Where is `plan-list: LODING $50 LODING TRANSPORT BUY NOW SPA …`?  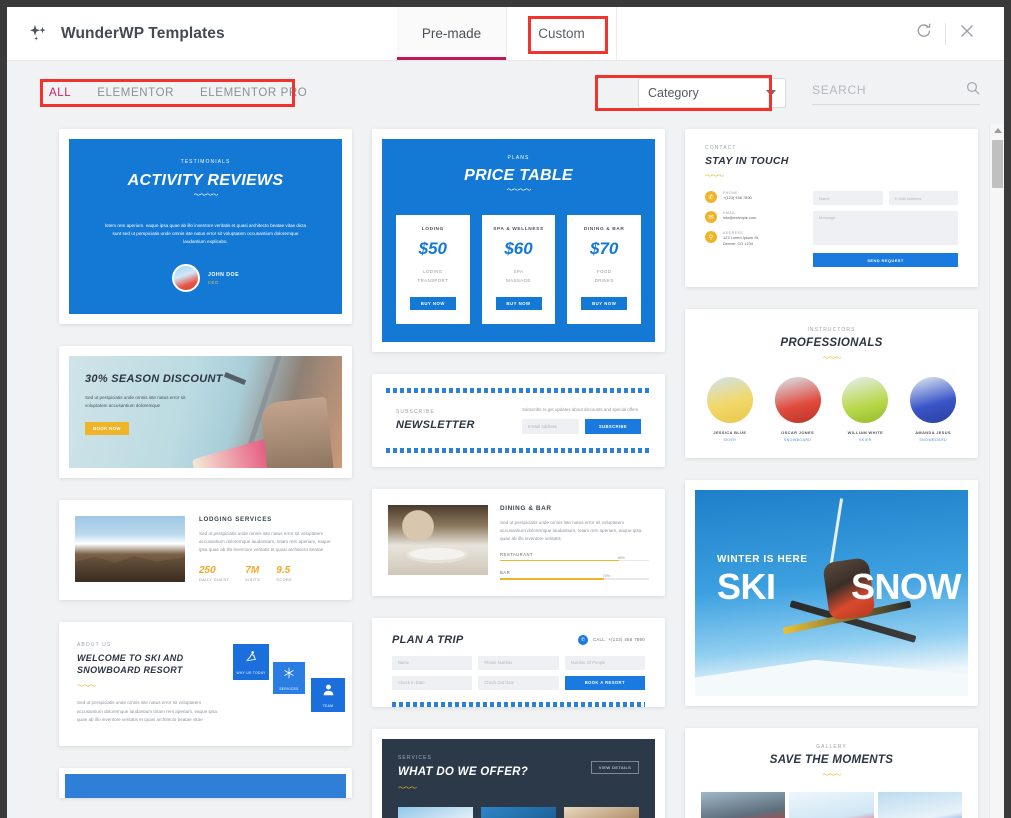 plan-list: LODING $50 LODING TRANSPORT BUY NOW SPA … is located at coordinates (519, 269).